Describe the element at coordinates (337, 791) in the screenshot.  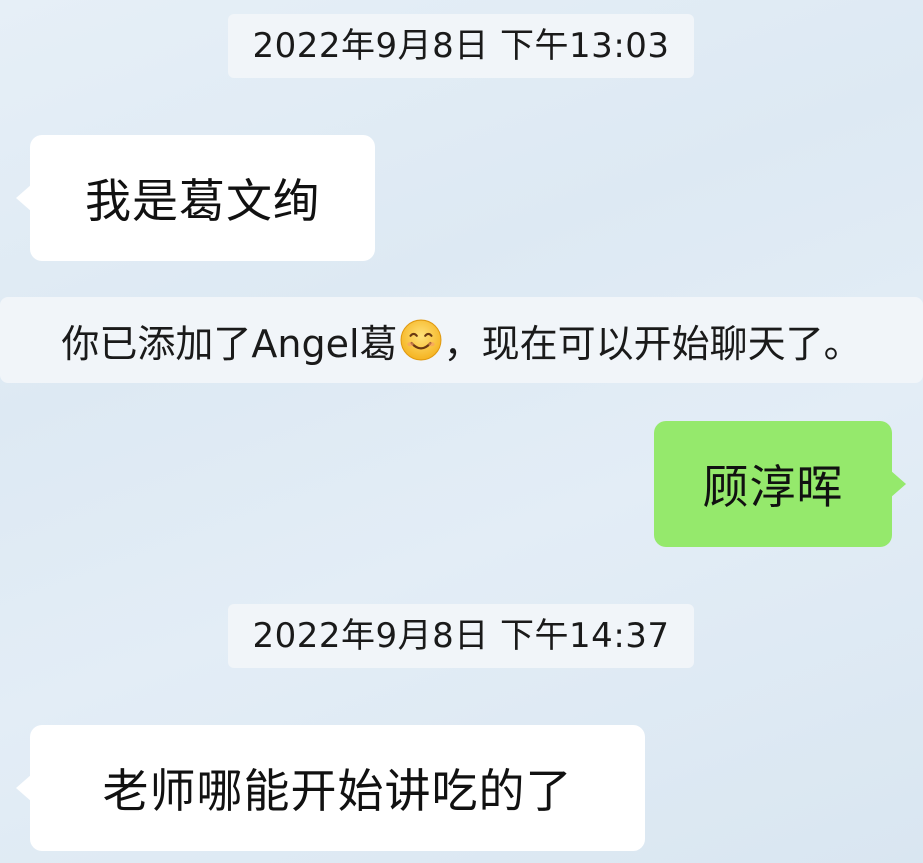
I see `message-text: 老师哪能开始讲吃的了` at that location.